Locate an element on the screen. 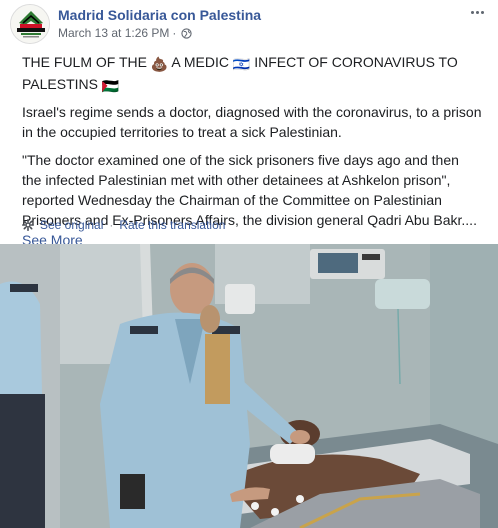  globe-icon is located at coordinates (187, 33).